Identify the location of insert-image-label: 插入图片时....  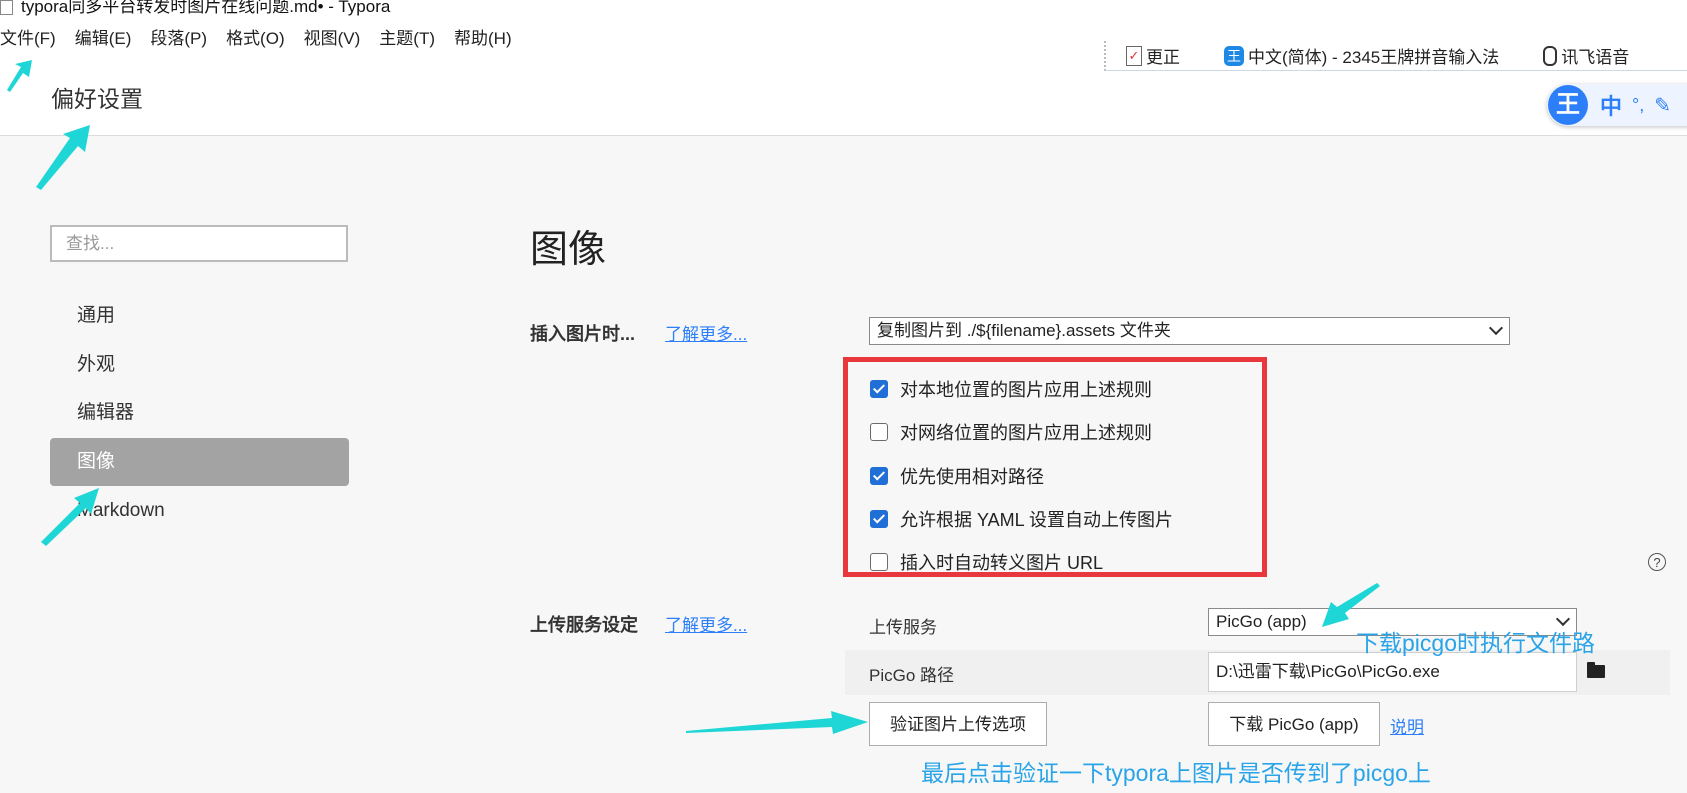
(583, 334).